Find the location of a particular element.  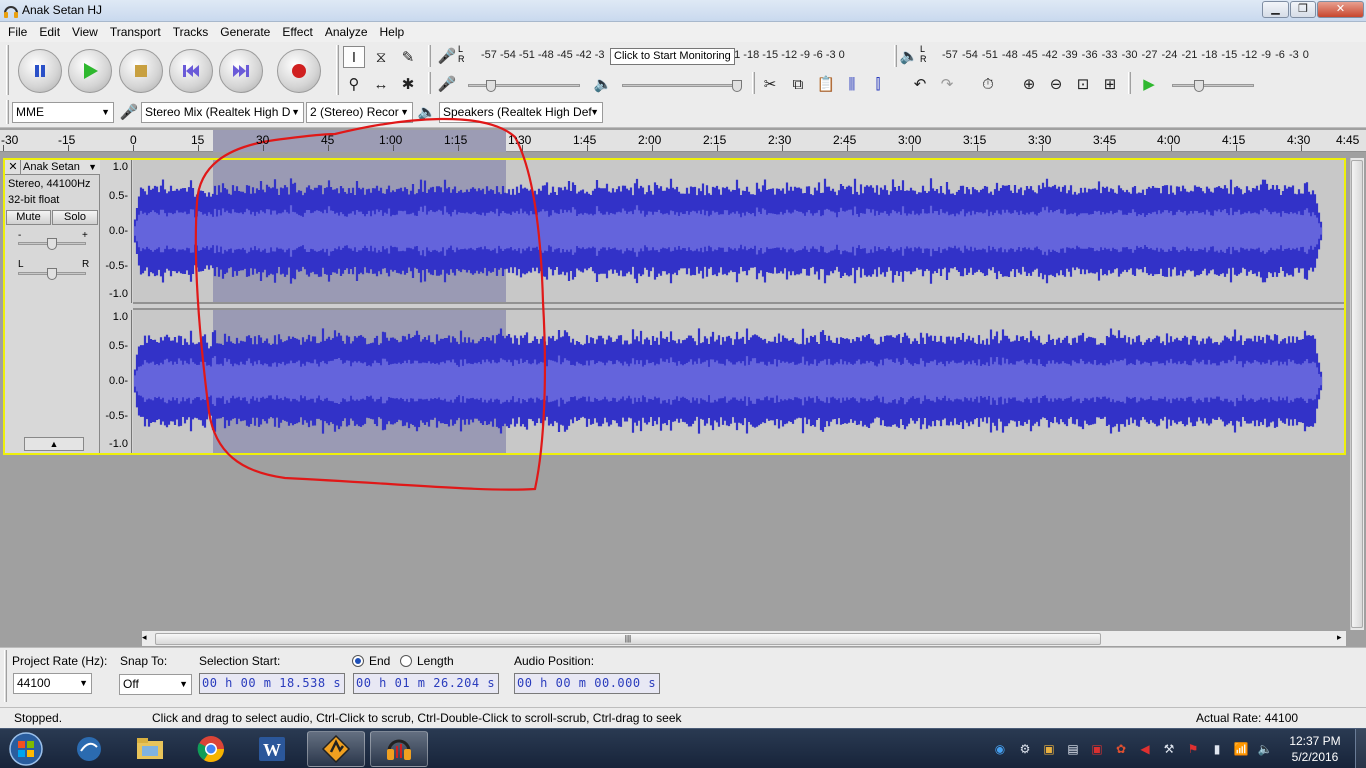

selection-tool: I is located at coordinates (354, 57).